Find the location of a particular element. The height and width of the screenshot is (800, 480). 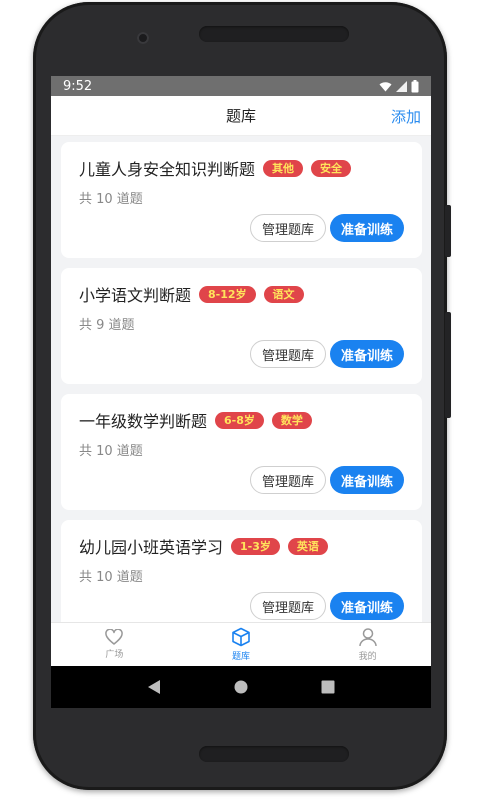

volume-button is located at coordinates (448, 231).